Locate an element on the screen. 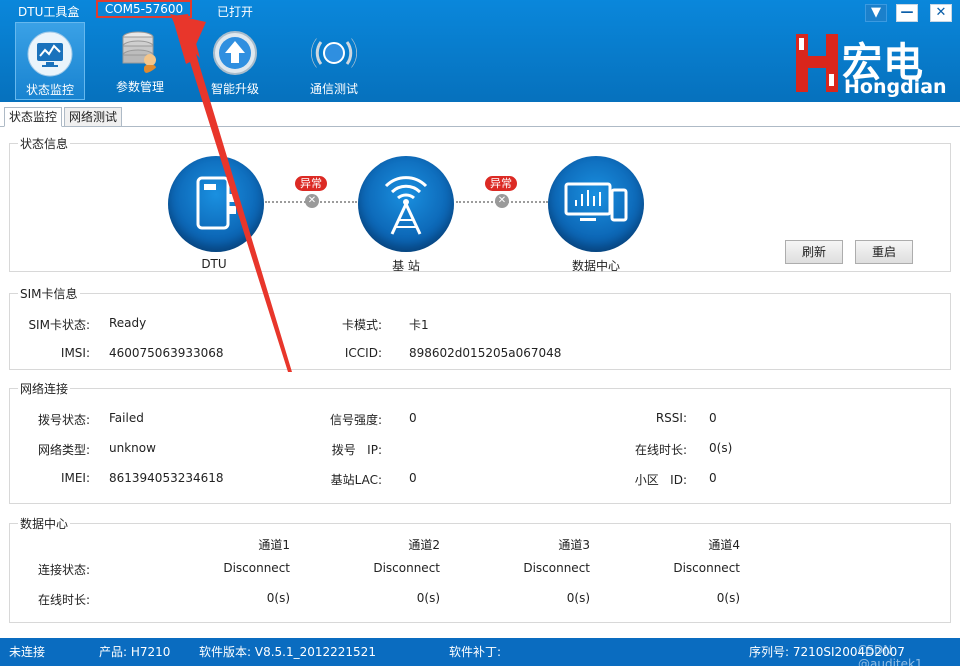  data-center-node is located at coordinates (596, 204).